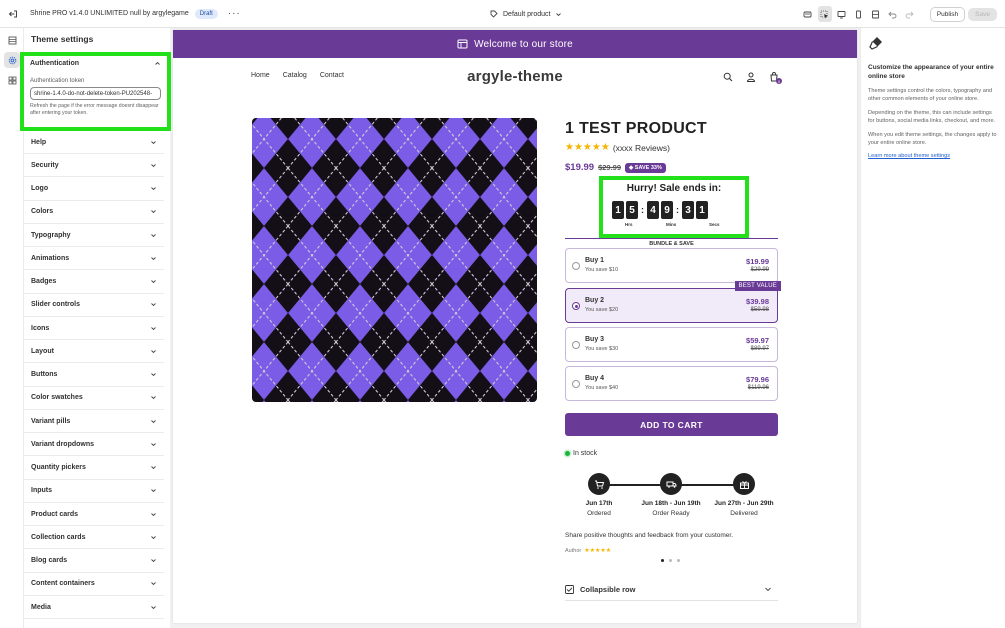 The width and height of the screenshot is (1005, 628). What do you see at coordinates (94, 607) in the screenshot?
I see `settings-item-media: Media` at bounding box center [94, 607].